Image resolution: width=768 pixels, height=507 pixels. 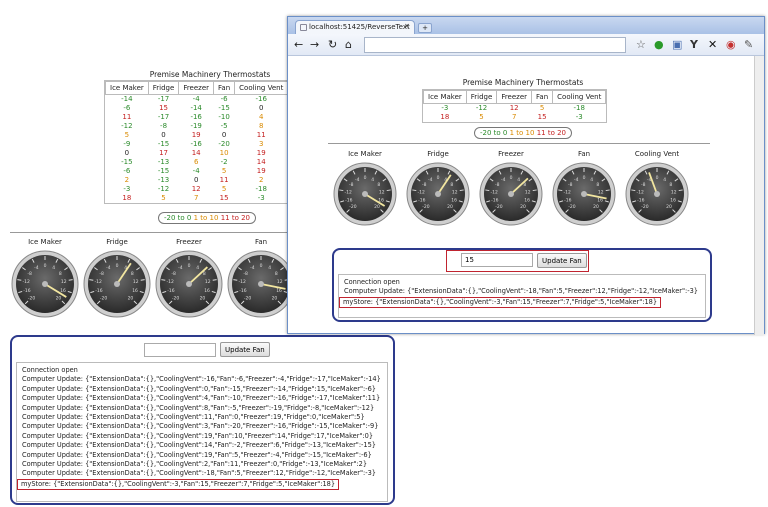 What do you see at coordinates (748, 45) in the screenshot?
I see `wrench-icon: ✎` at bounding box center [748, 45].